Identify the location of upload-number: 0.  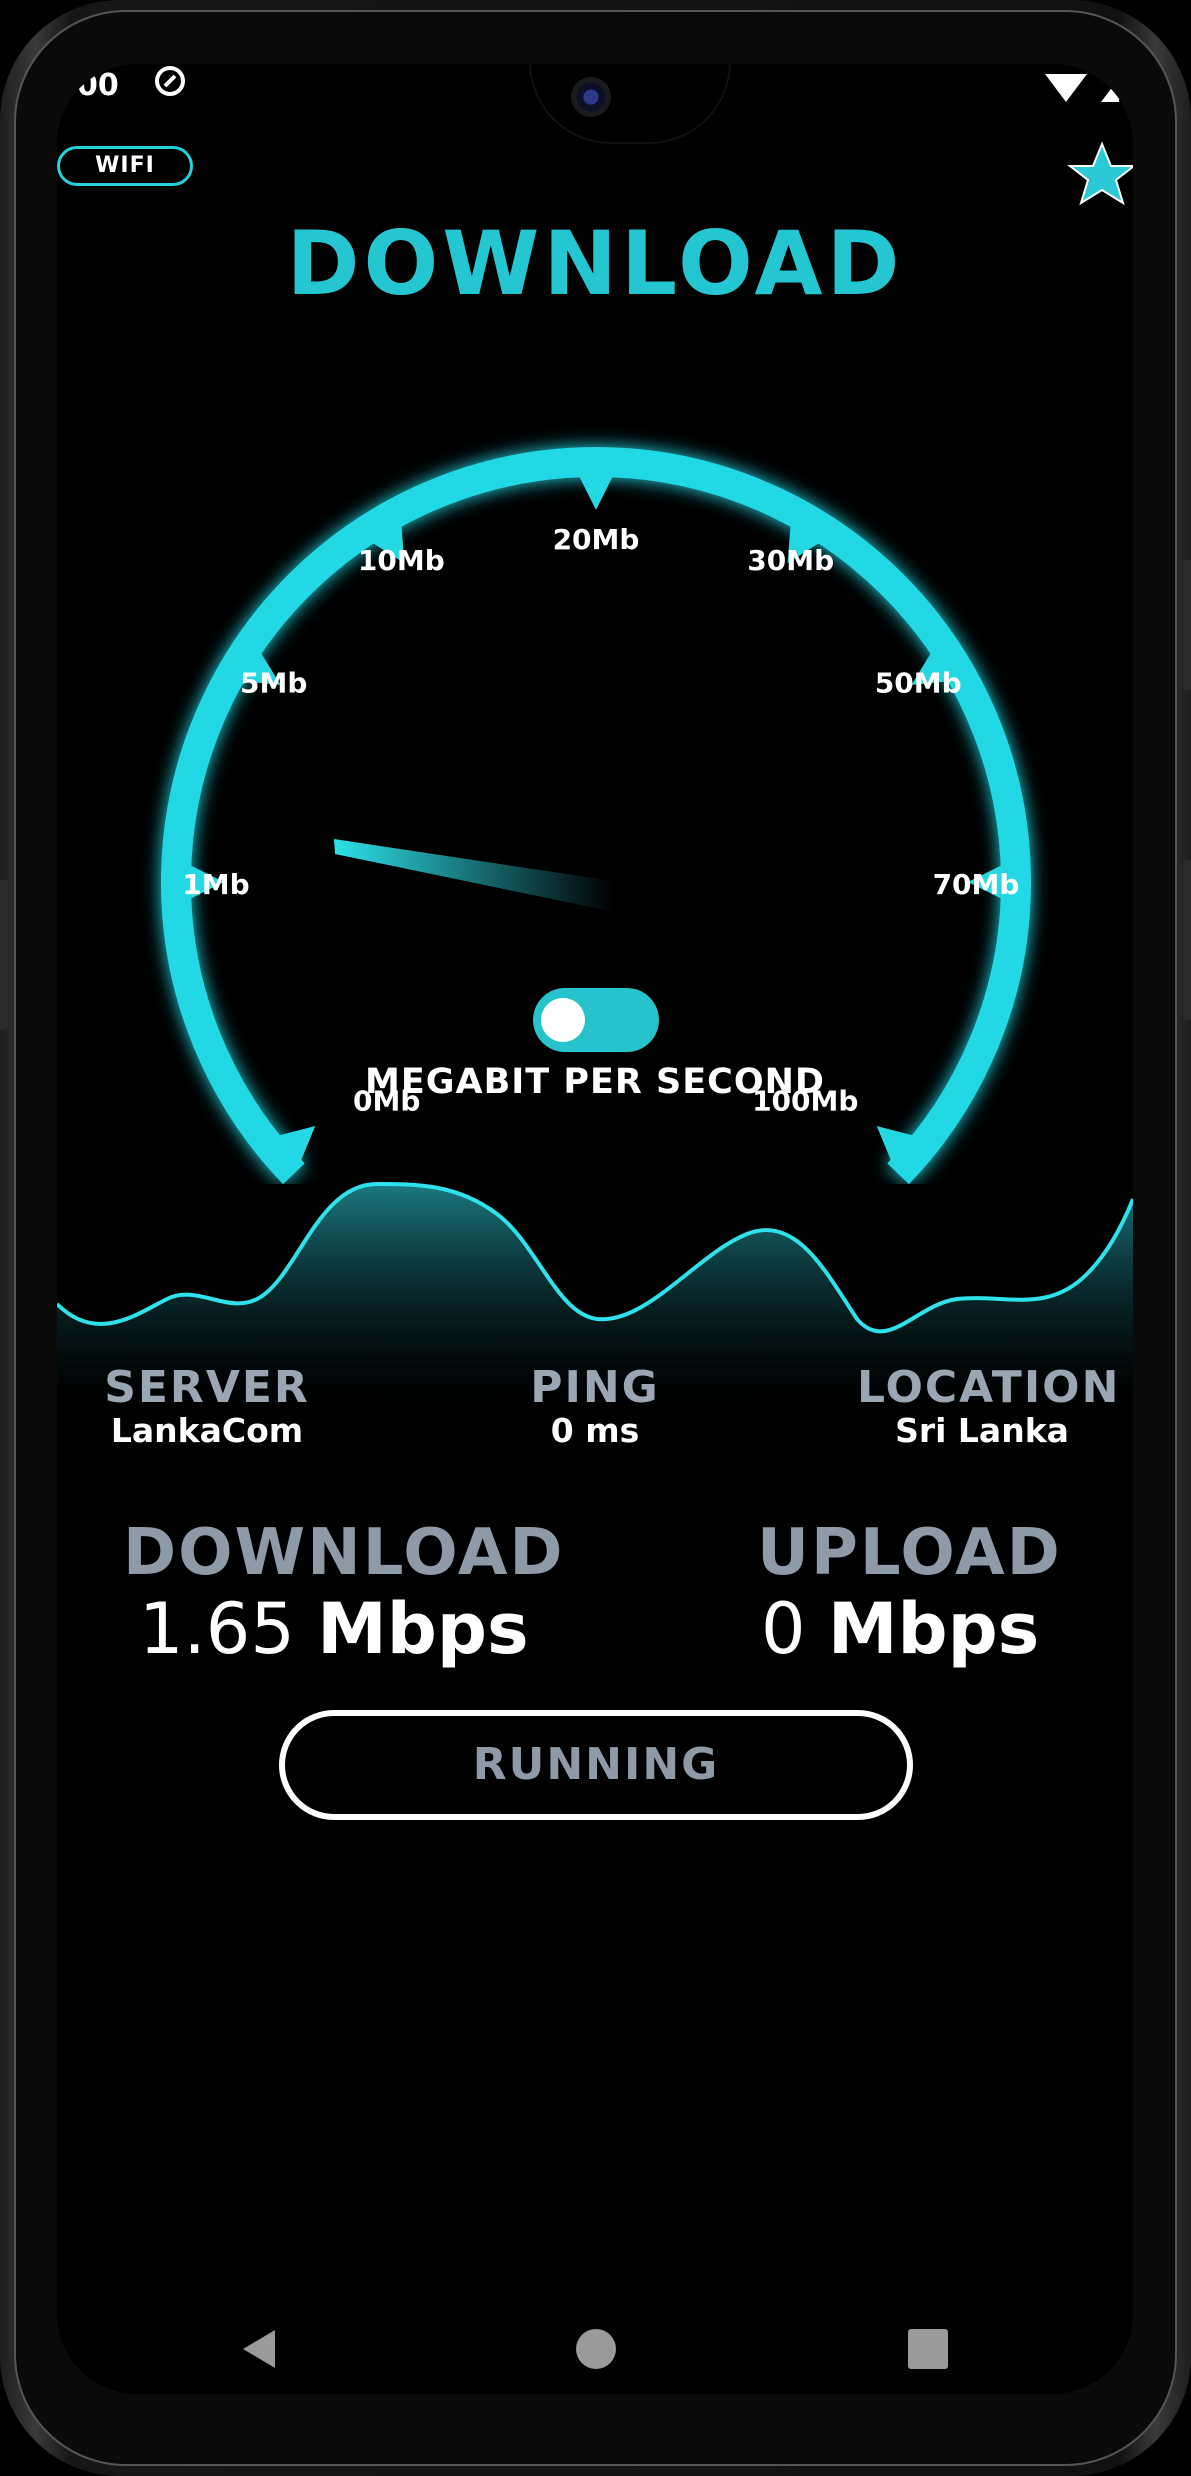
(783, 1629).